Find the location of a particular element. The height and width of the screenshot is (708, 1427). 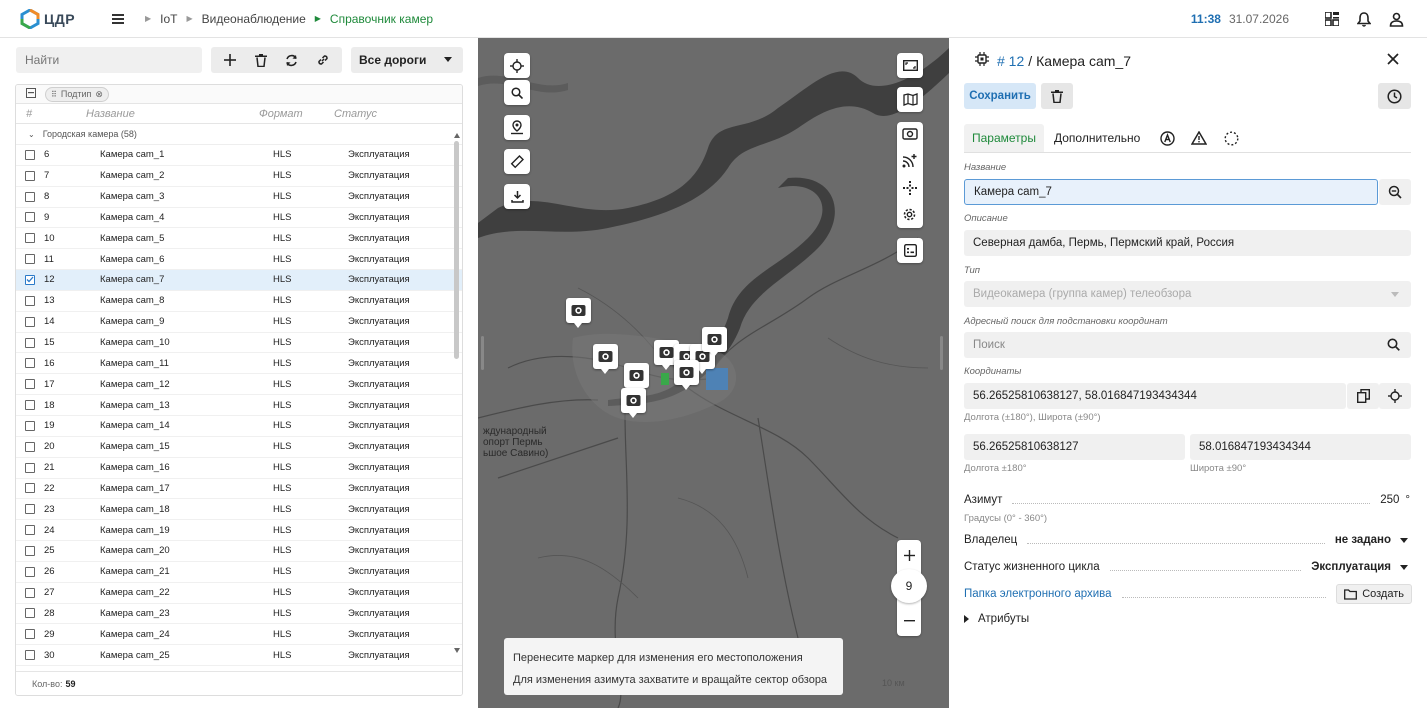

zoom-out-icon is located at coordinates (909, 621).